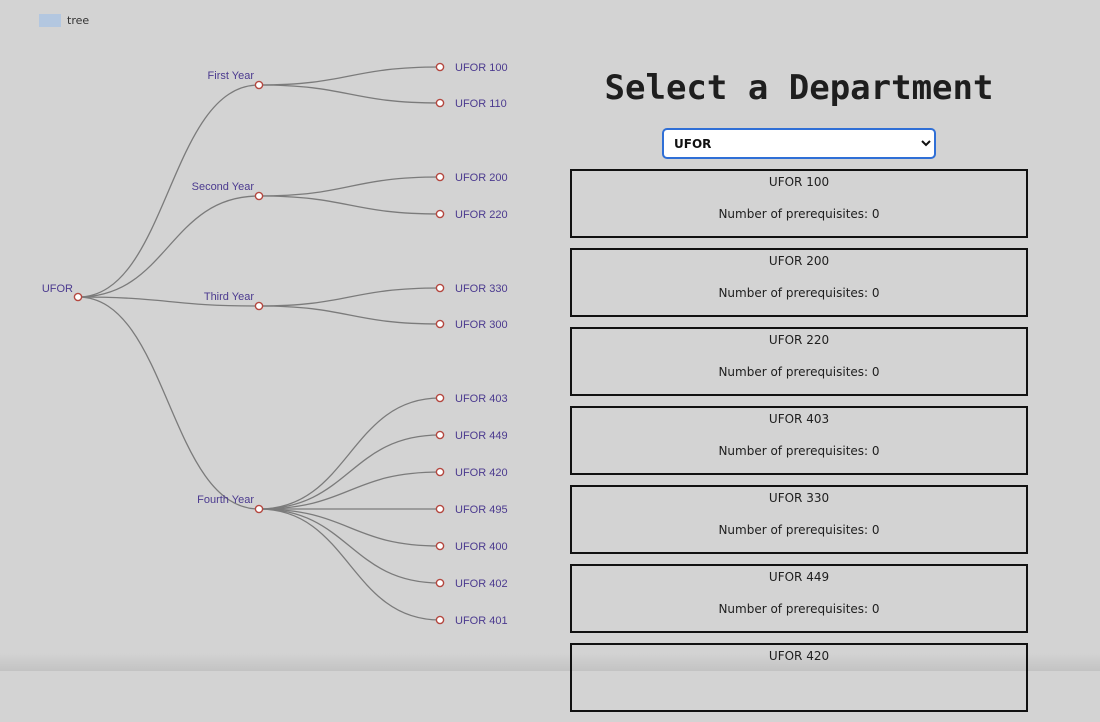 This screenshot has height=722, width=1100. Describe the element at coordinates (481, 289) in the screenshot. I see `tree-label-course: UFOR 330` at that location.